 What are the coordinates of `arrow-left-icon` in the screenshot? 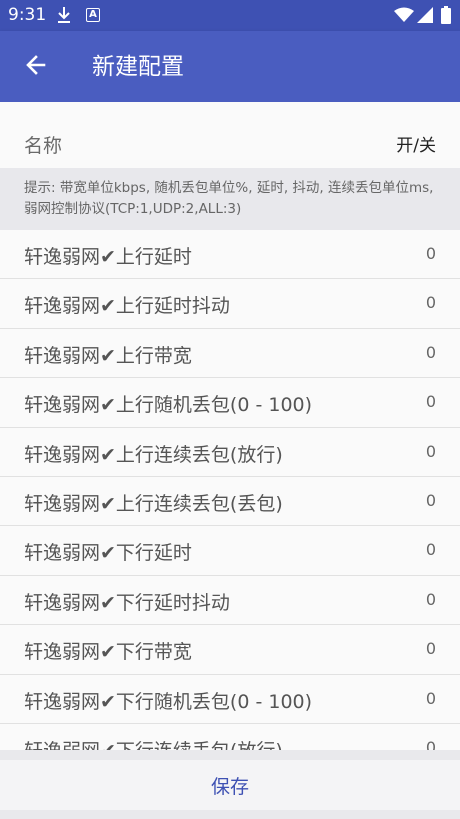 It's located at (36, 67).